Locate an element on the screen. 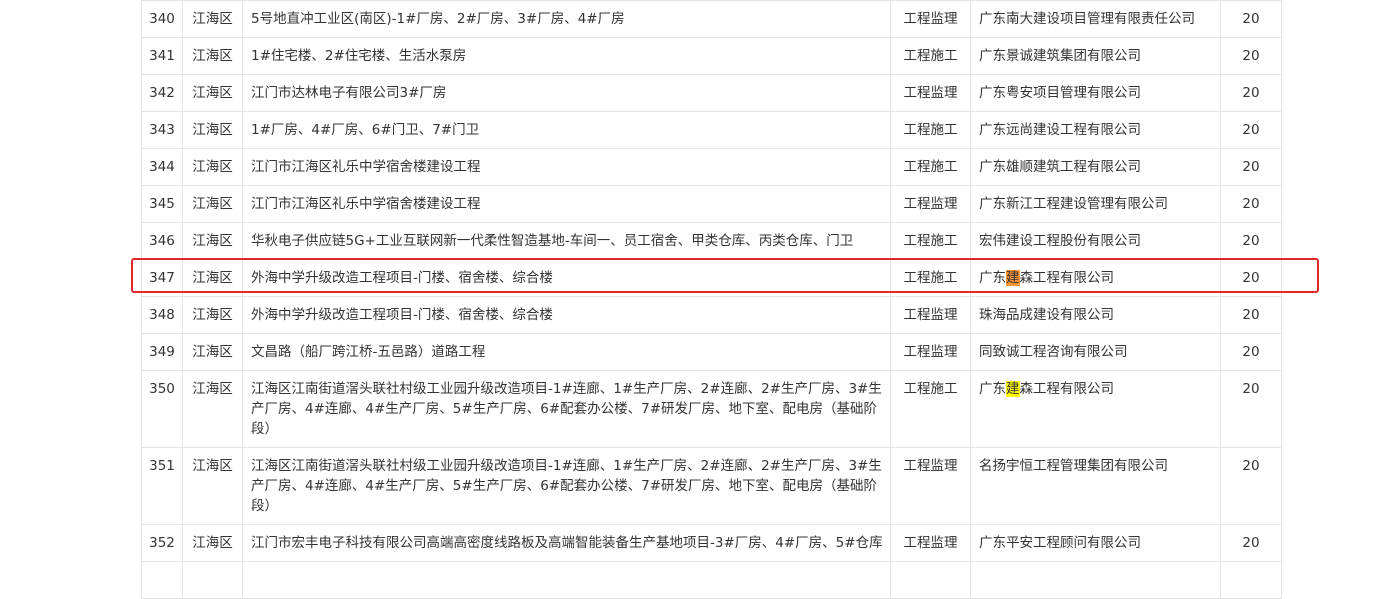  cell-no: 350 is located at coordinates (162, 409).